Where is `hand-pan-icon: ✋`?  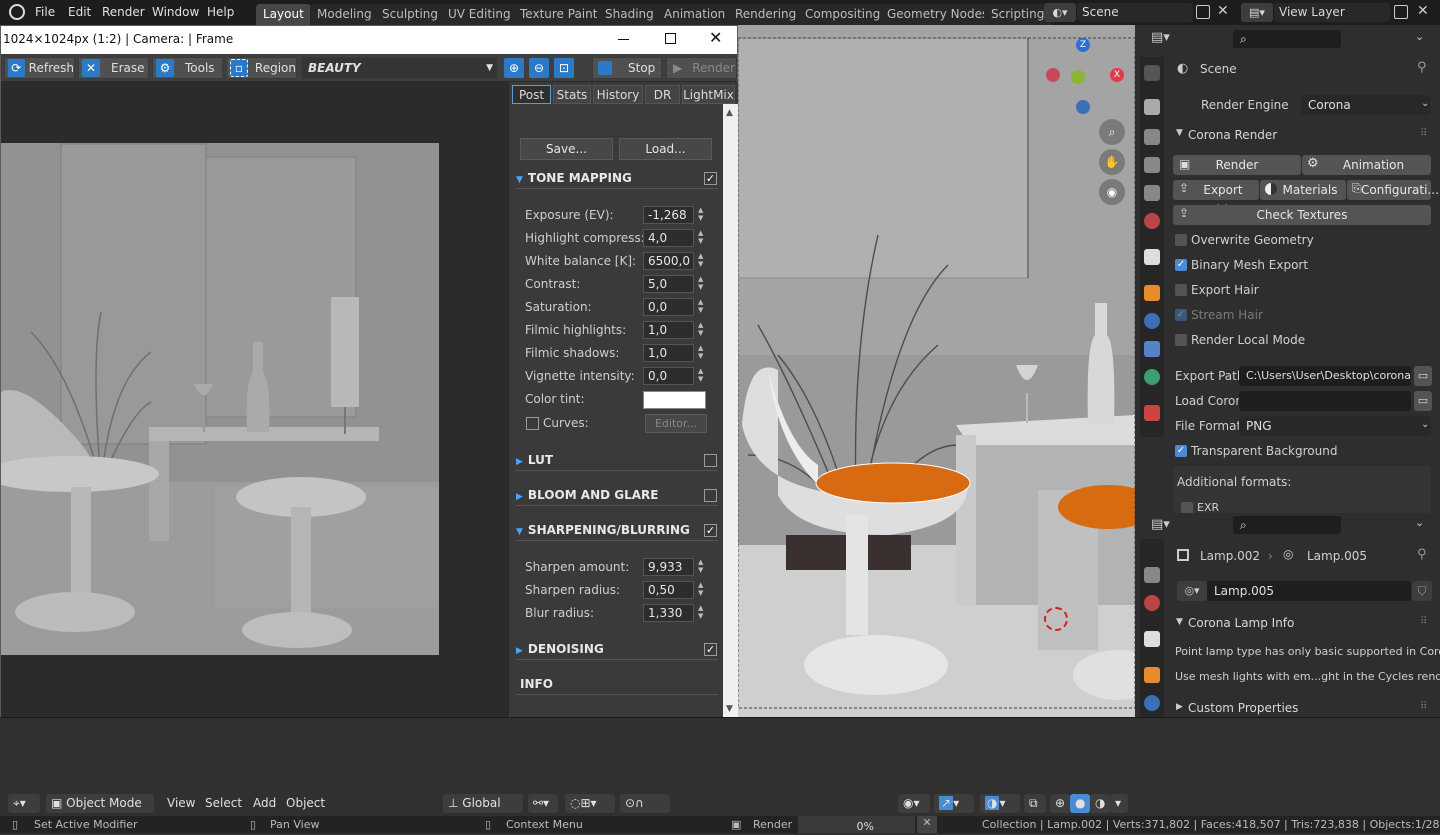 hand-pan-icon: ✋ is located at coordinates (1112, 162).